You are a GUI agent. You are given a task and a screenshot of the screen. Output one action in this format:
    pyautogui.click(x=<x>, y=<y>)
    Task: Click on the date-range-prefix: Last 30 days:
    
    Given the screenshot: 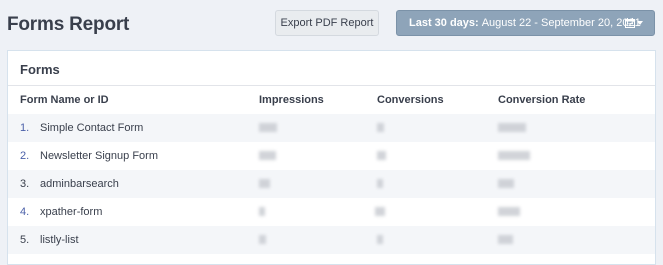 What is the action you would take?
    pyautogui.click(x=444, y=23)
    